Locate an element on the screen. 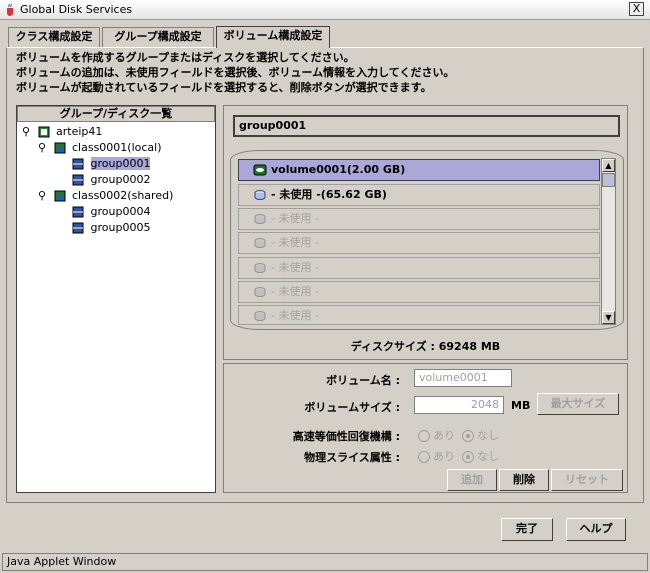  tree-node-host: ⚲ arteip41 is located at coordinates (62, 132).